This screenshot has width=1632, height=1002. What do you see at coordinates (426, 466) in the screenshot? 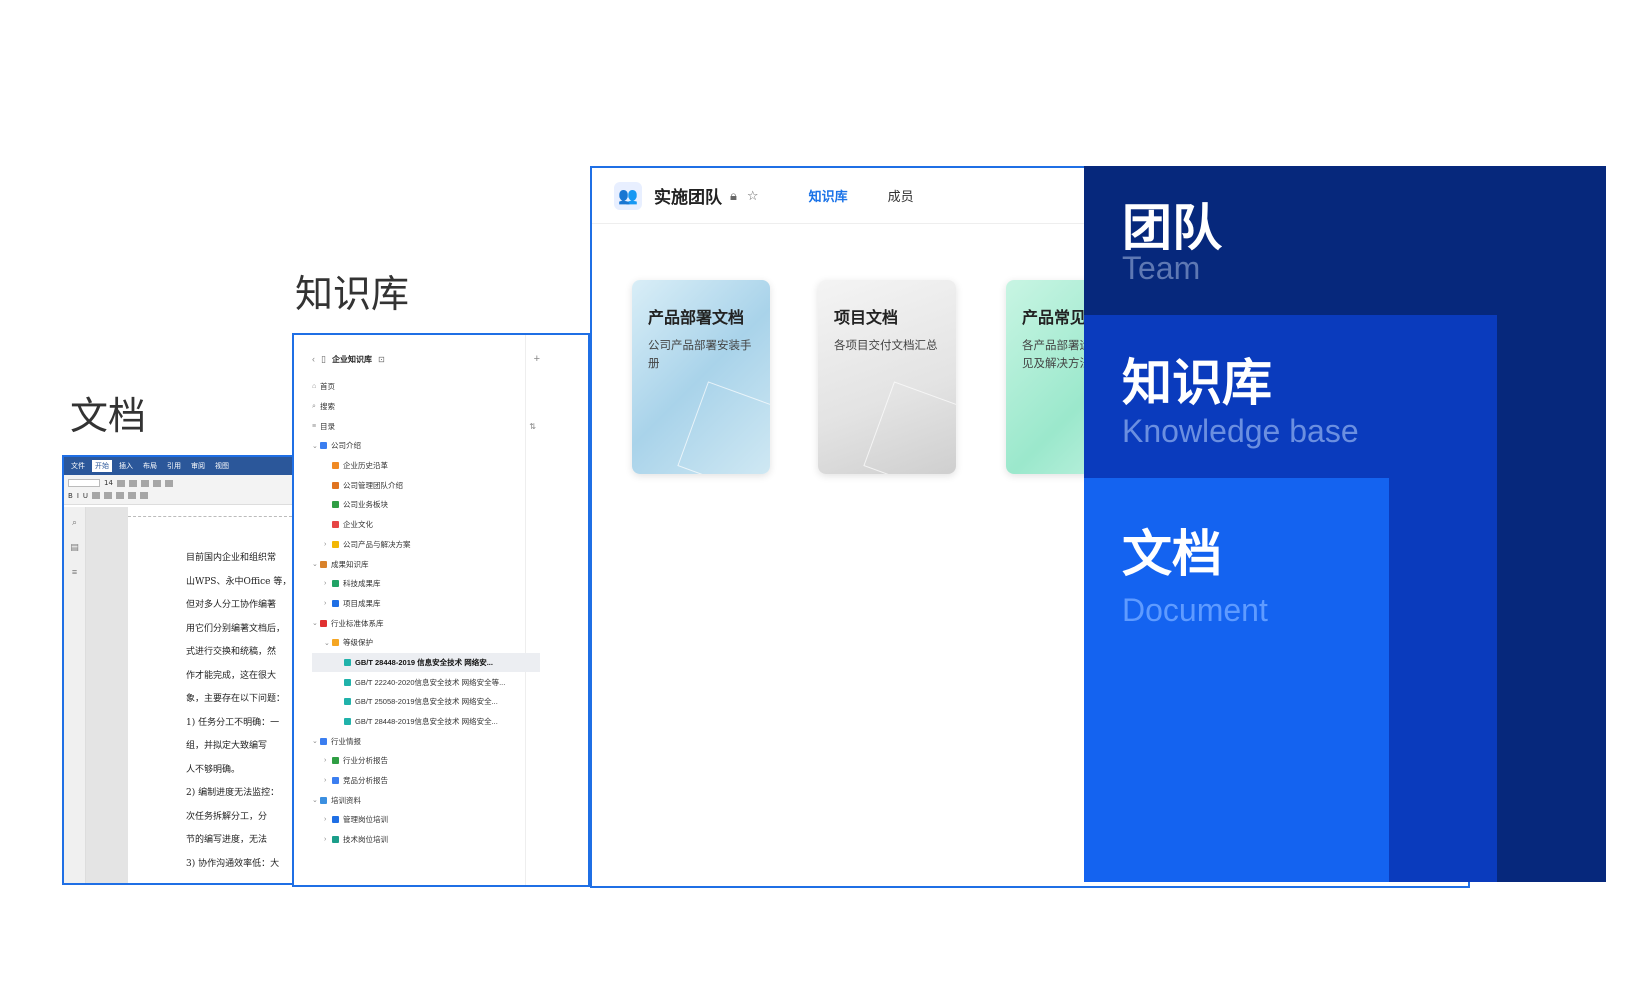
I see `tree-item: 企业历史沿革` at bounding box center [426, 466].